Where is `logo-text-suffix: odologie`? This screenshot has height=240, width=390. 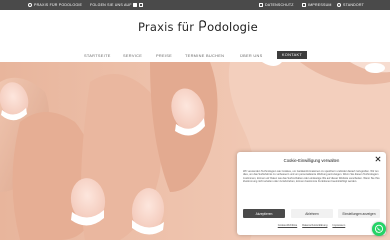
logo-text-suffix: odologie is located at coordinates (232, 27).